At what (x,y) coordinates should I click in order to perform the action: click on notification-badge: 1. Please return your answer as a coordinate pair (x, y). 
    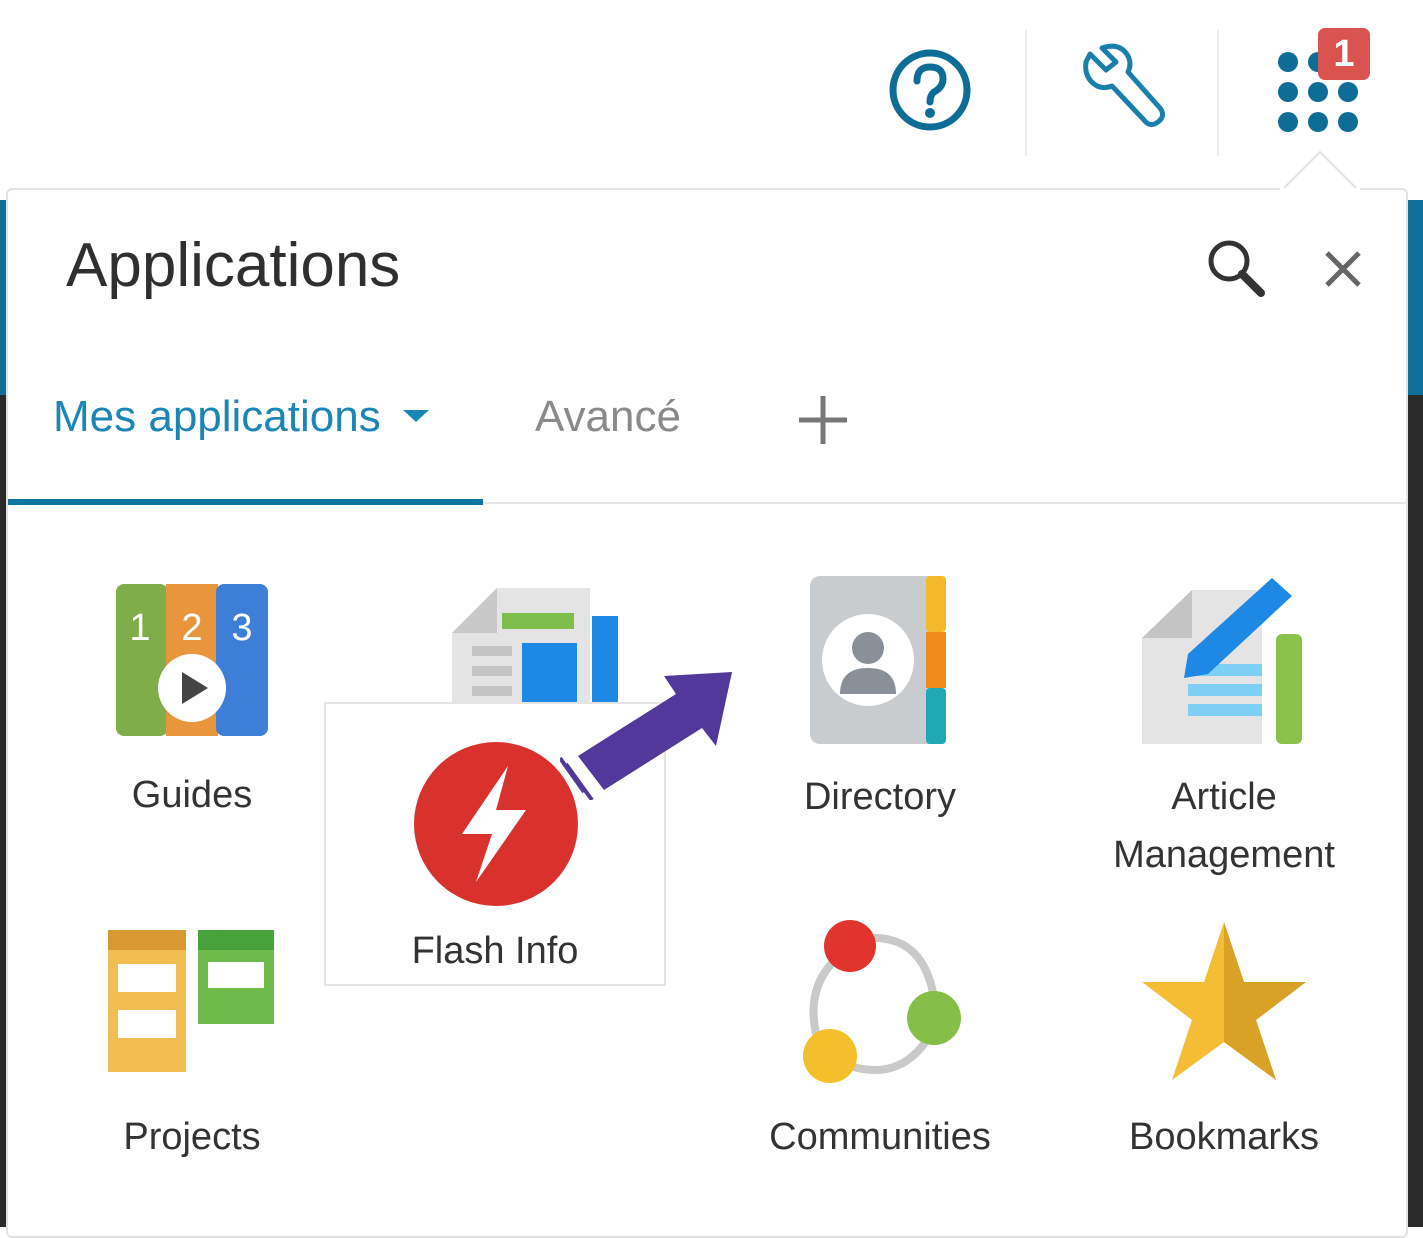
    Looking at the image, I should click on (1344, 54).